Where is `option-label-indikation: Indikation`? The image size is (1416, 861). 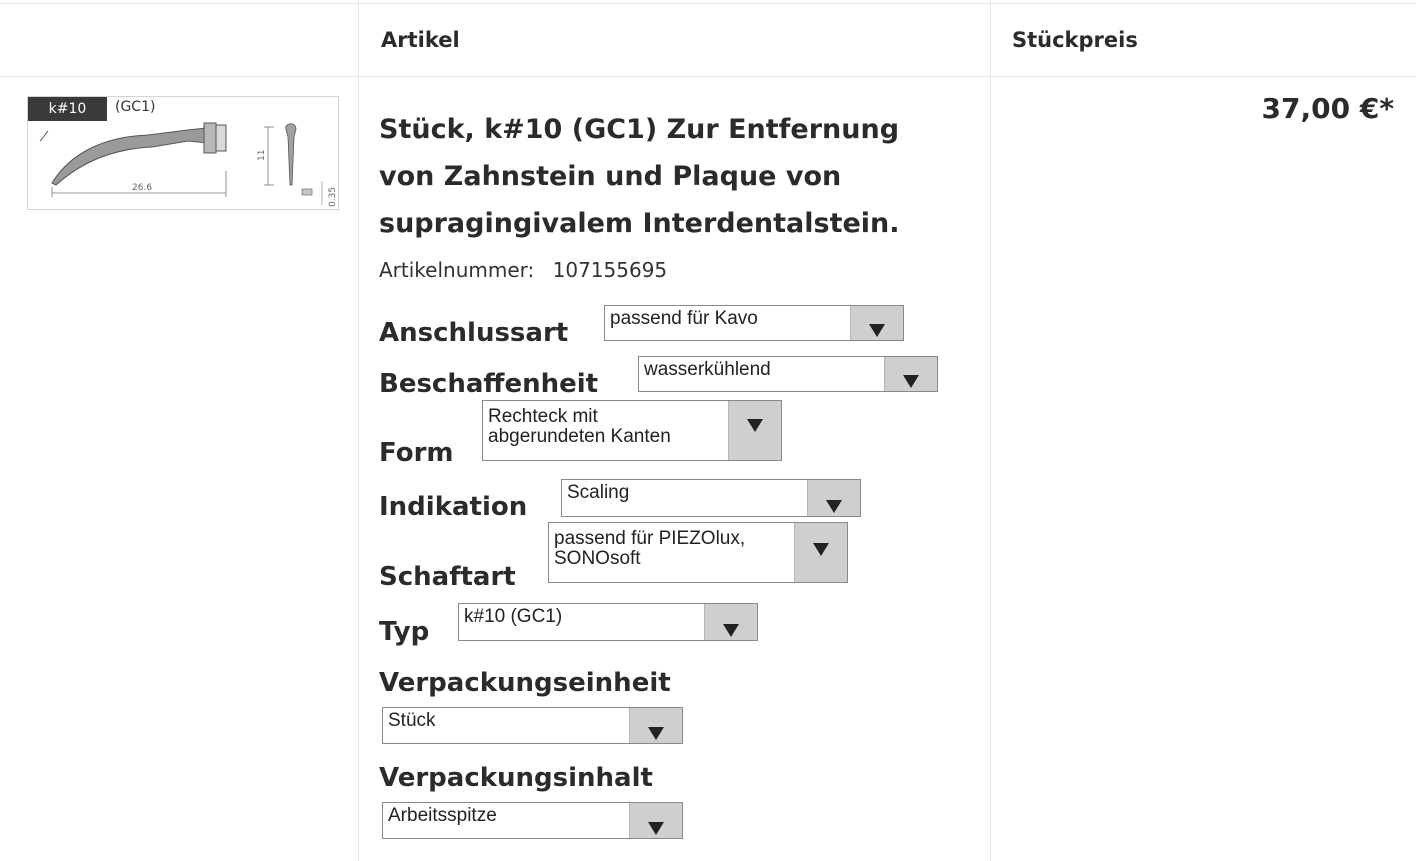 option-label-indikation: Indikation is located at coordinates (453, 507).